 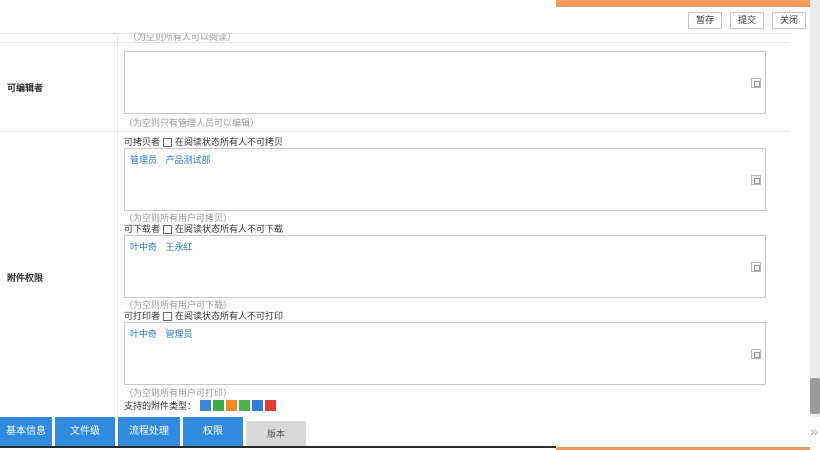 What do you see at coordinates (178, 218) in the screenshot?
I see `copy-hint: （为空则所有用户可拷贝）` at bounding box center [178, 218].